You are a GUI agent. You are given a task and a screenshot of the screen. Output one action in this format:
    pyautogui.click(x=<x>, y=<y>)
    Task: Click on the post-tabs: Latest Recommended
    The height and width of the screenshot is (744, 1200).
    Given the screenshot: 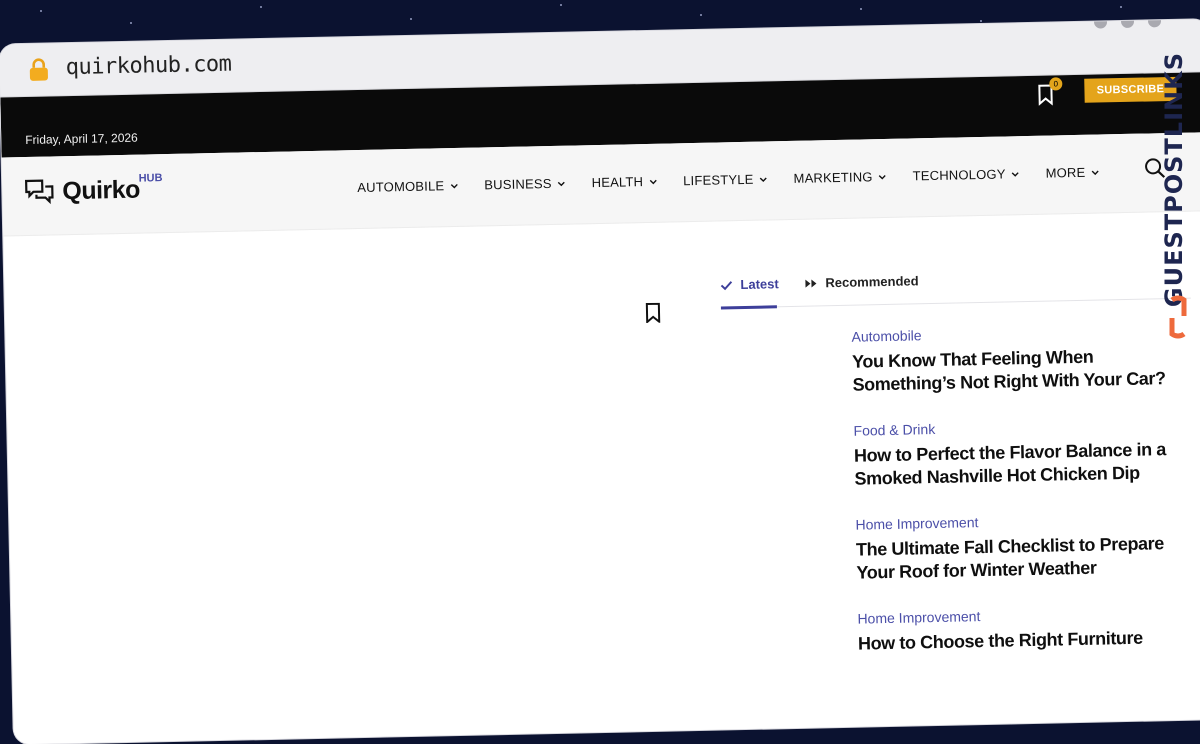 What is the action you would take?
    pyautogui.click(x=955, y=288)
    